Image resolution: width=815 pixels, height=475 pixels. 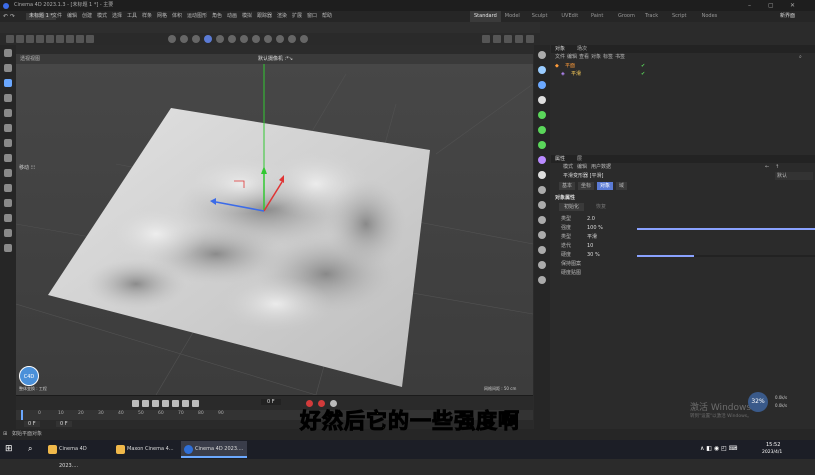 I want to click on model-mode-icon, so click(x=172, y=39).